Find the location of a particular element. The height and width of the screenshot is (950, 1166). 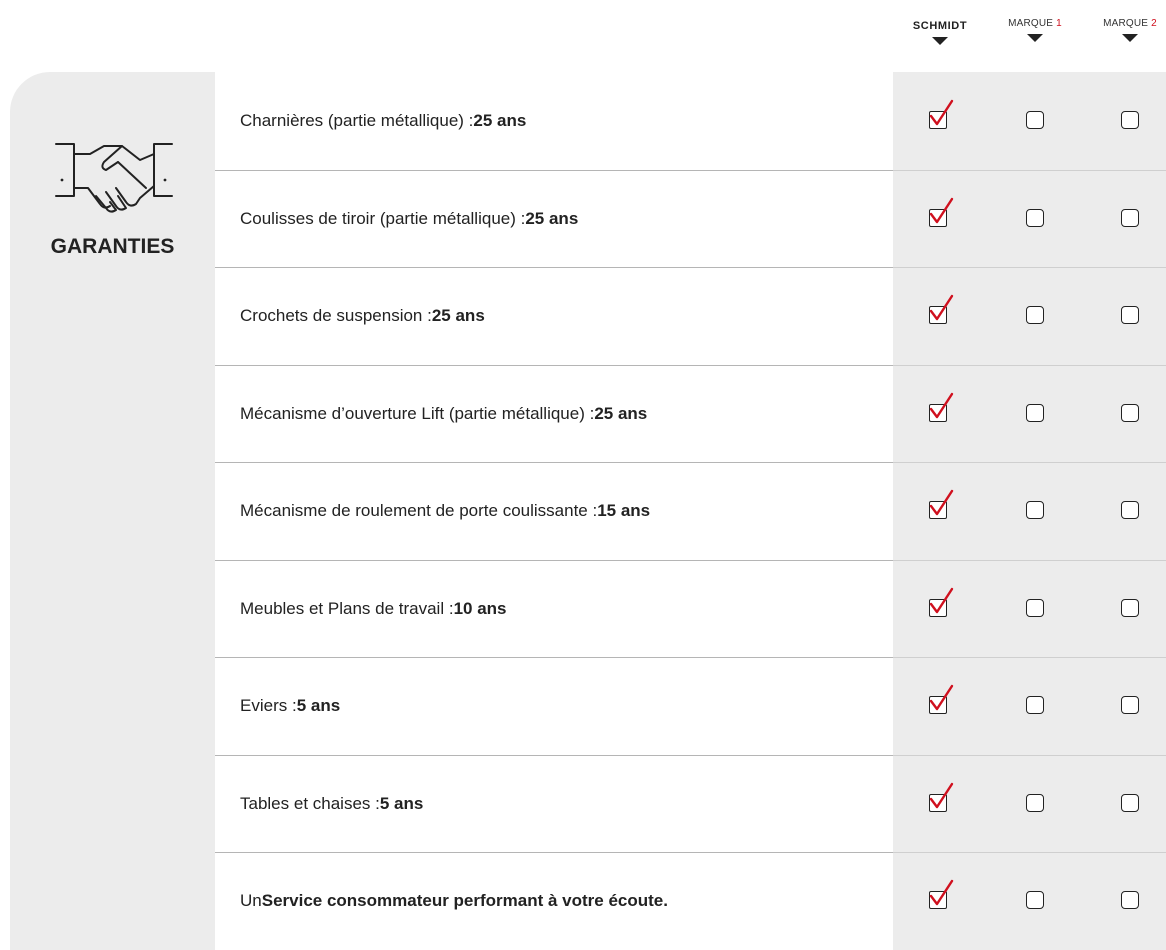

table-row: Meubles et Plans de travail : 10 ans is located at coordinates (690, 608).